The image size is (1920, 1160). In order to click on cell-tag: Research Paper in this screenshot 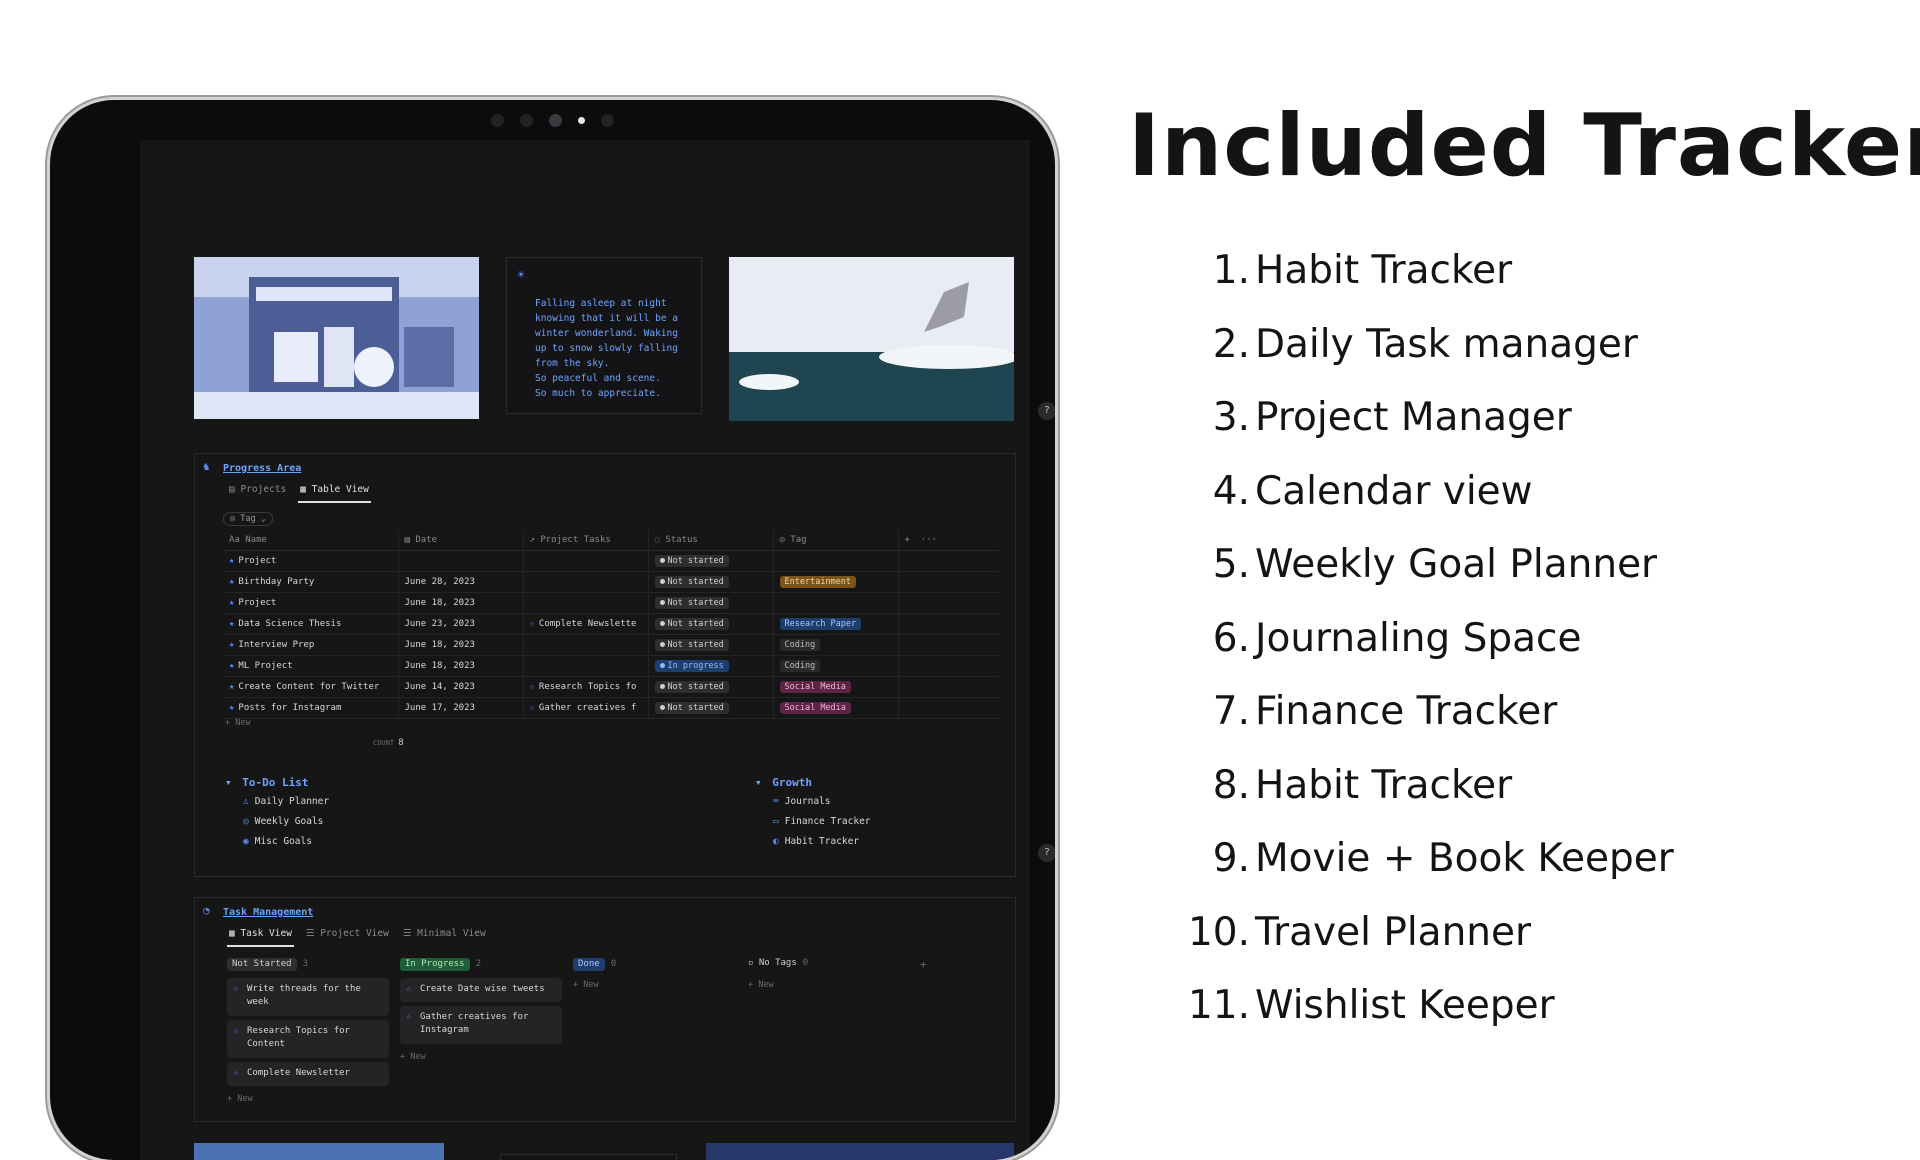, I will do `click(835, 624)`.